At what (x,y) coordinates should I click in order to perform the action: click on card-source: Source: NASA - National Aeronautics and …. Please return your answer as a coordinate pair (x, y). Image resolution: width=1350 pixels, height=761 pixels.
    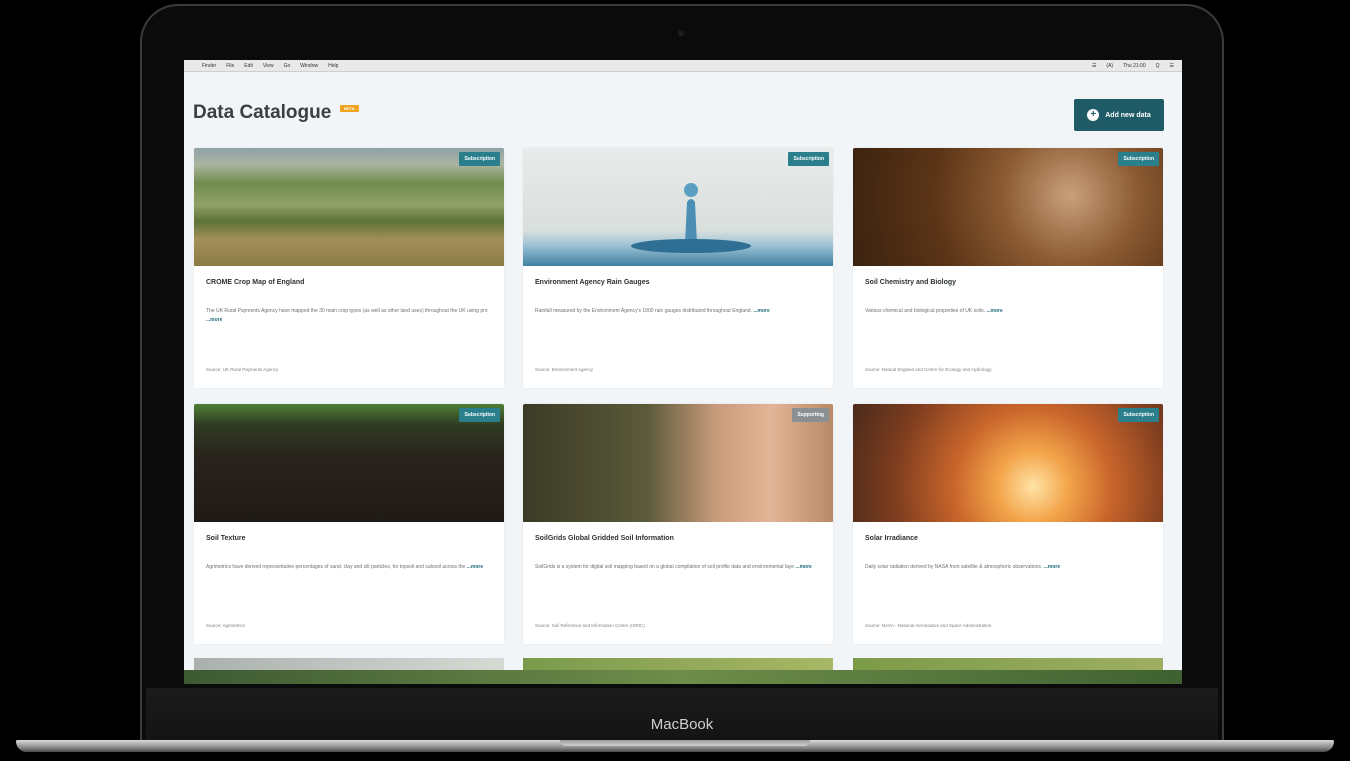
    Looking at the image, I should click on (928, 625).